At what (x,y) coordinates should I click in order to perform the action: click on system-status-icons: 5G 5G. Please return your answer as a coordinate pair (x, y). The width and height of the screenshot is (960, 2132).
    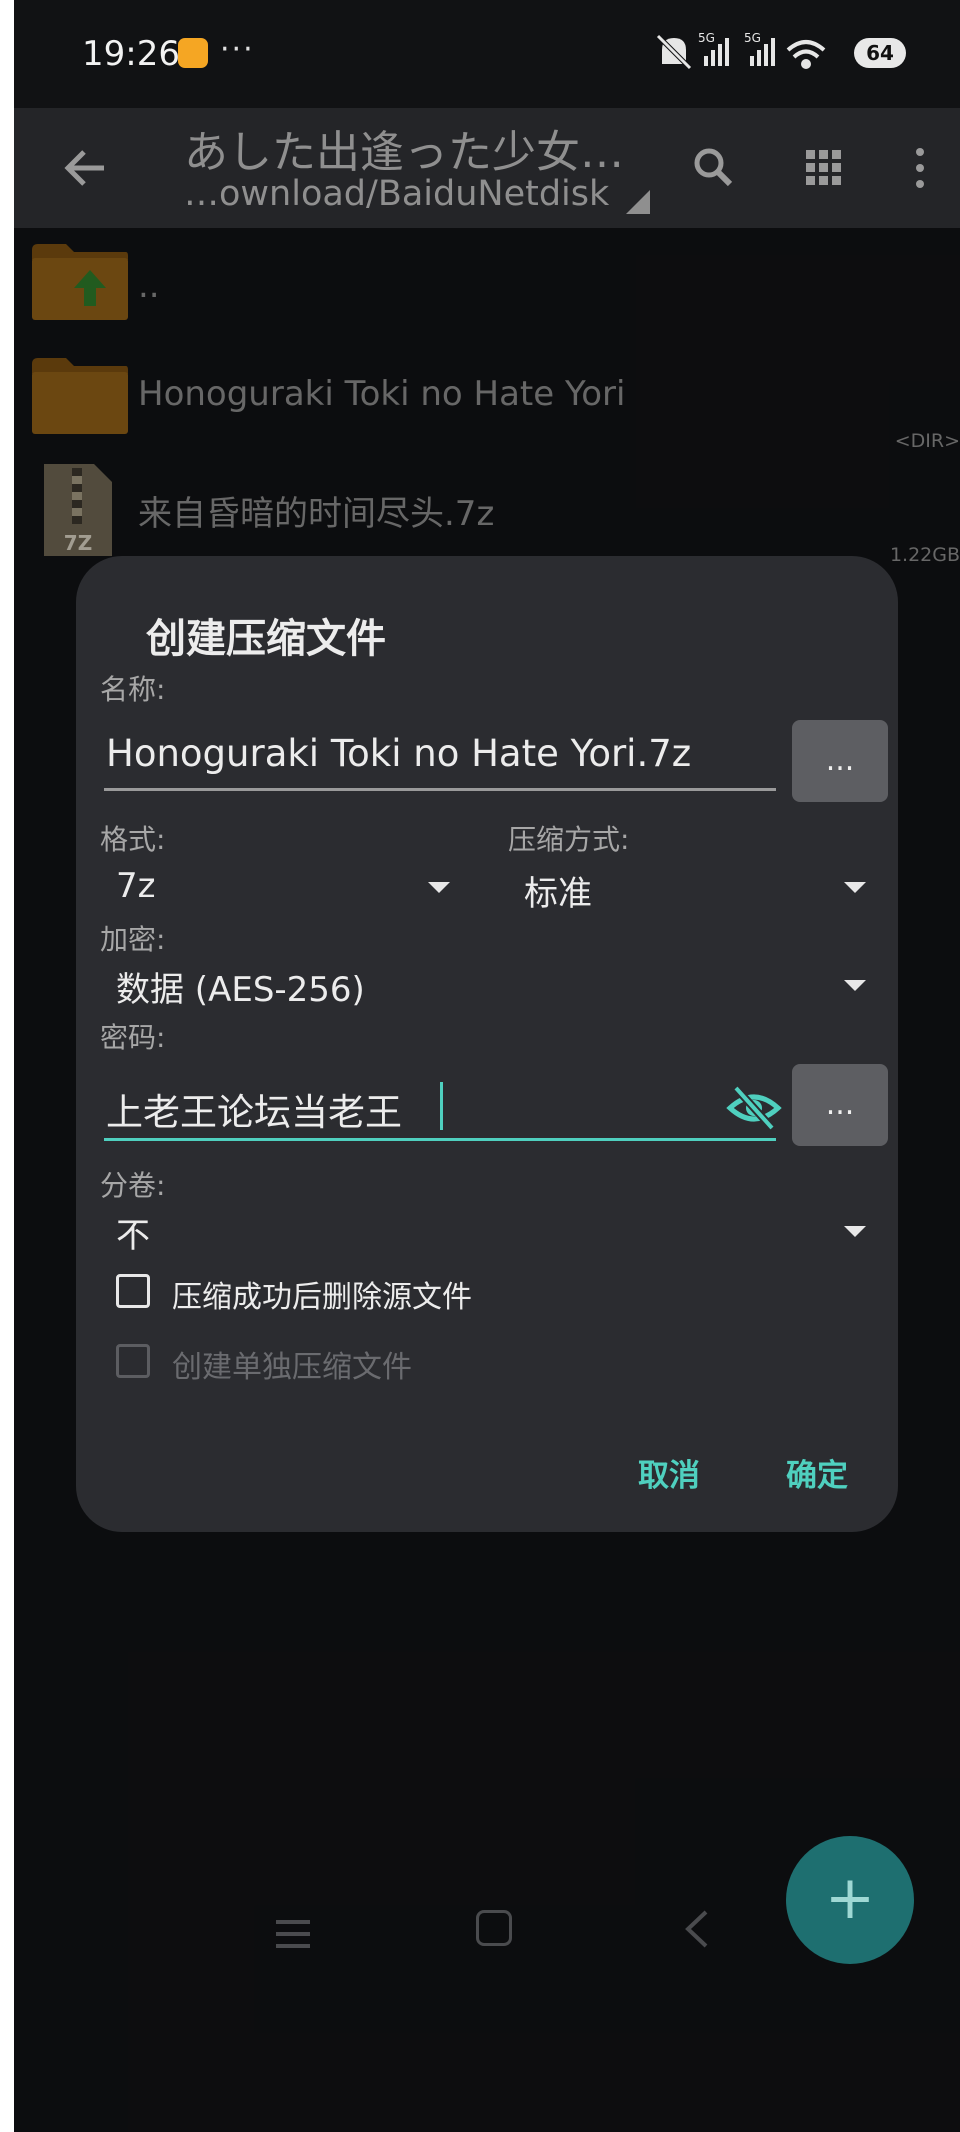
    Looking at the image, I should click on (741, 50).